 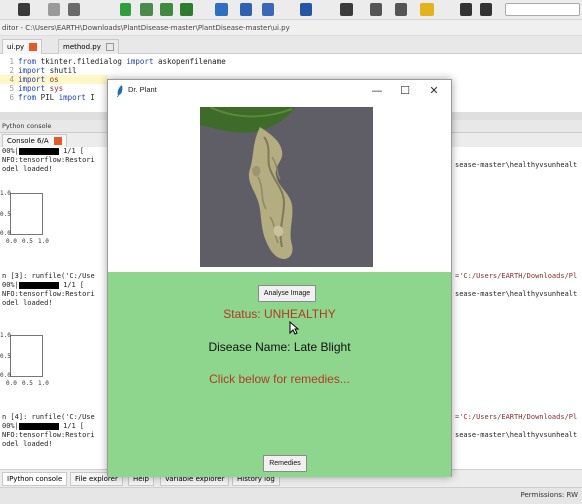 I want to click on code-text: import os, so click(x=38, y=79).